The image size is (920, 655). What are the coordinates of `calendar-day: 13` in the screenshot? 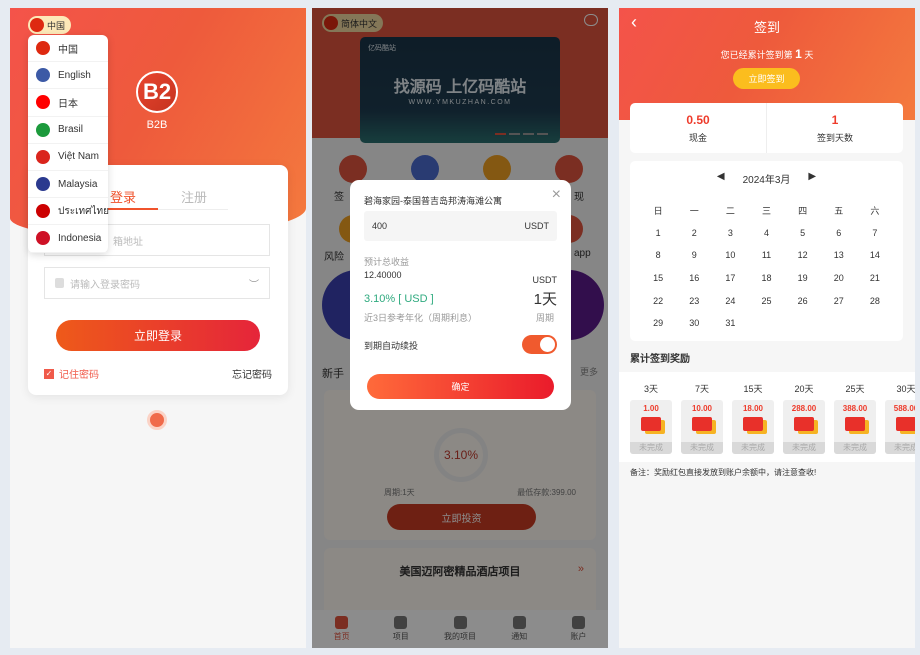 It's located at (839, 255).